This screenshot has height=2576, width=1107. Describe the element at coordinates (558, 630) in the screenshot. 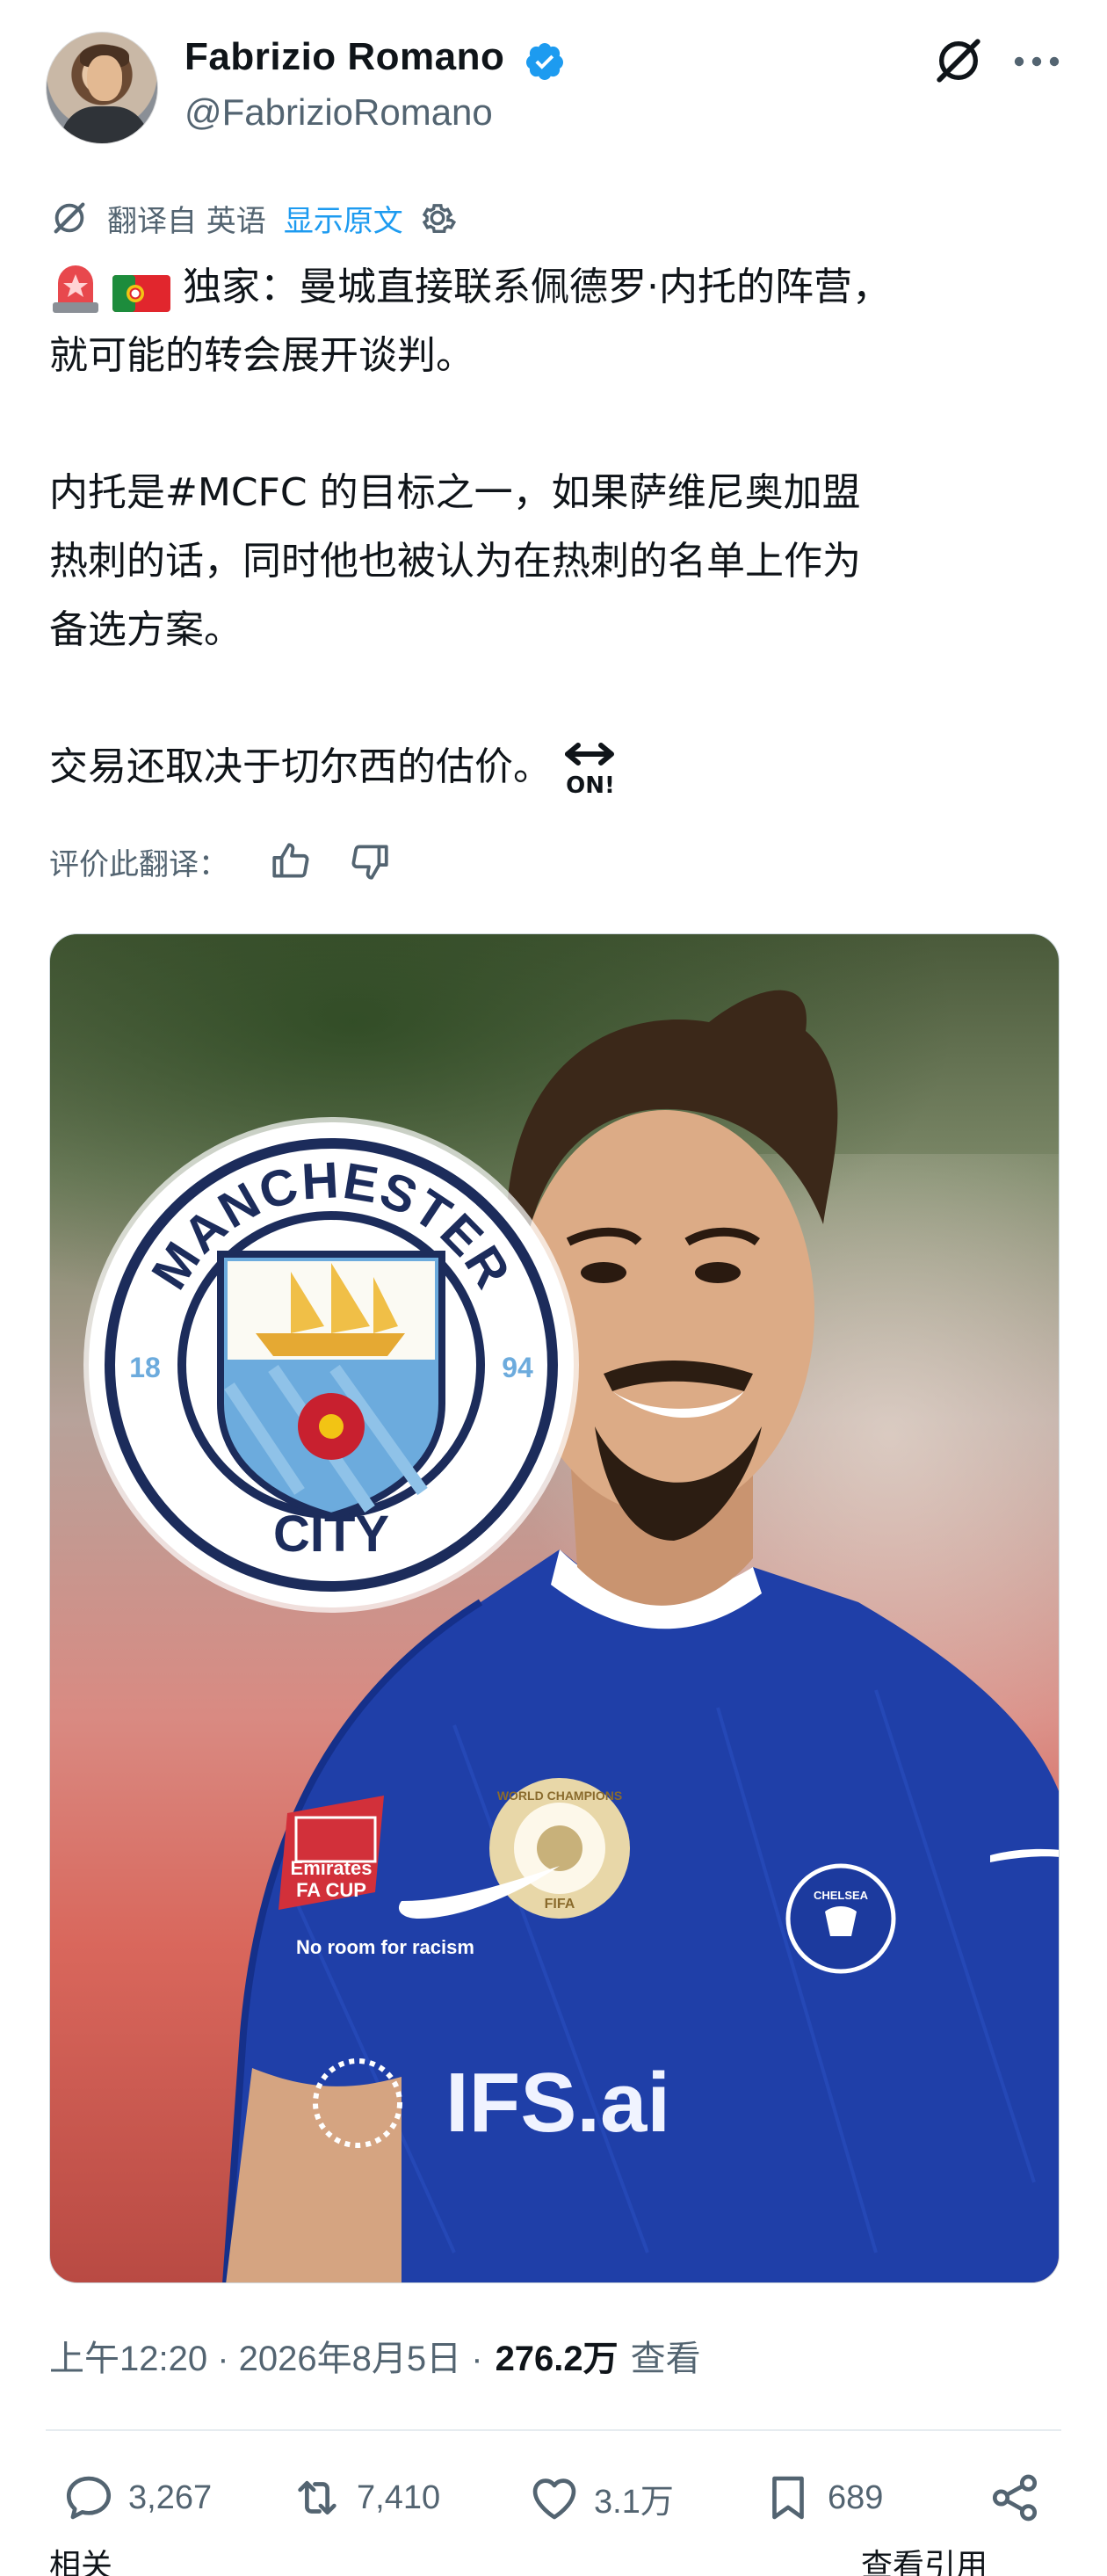

I see `tweet-line: 备选方案。` at that location.